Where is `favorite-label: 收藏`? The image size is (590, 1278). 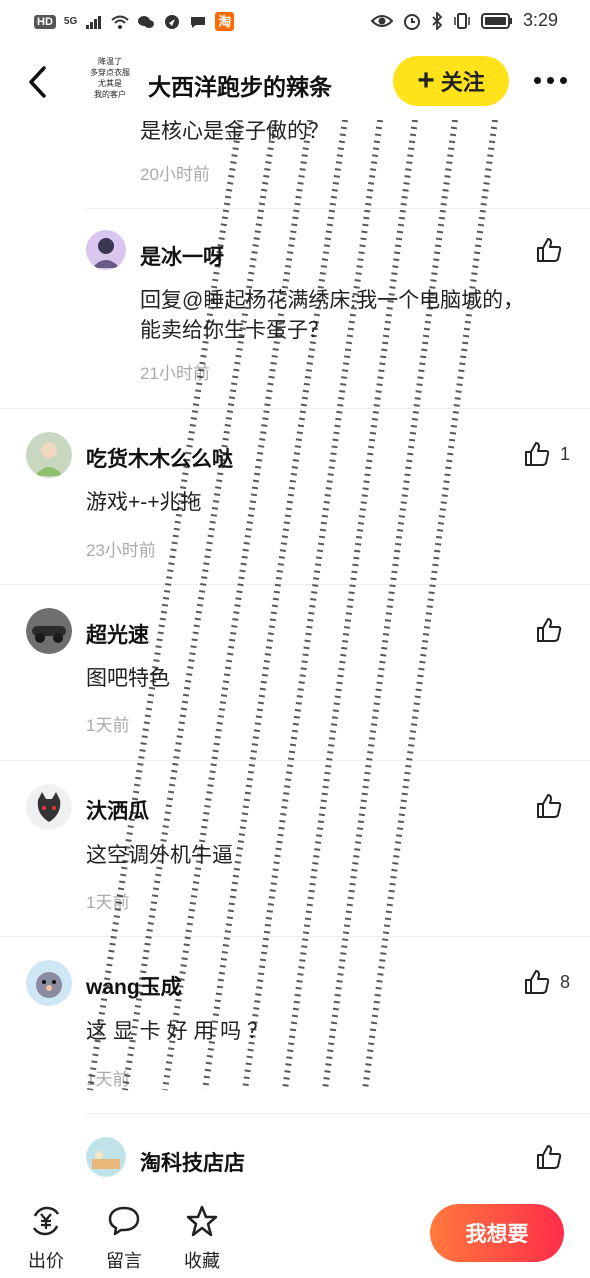
favorite-label: 收藏 is located at coordinates (202, 1261).